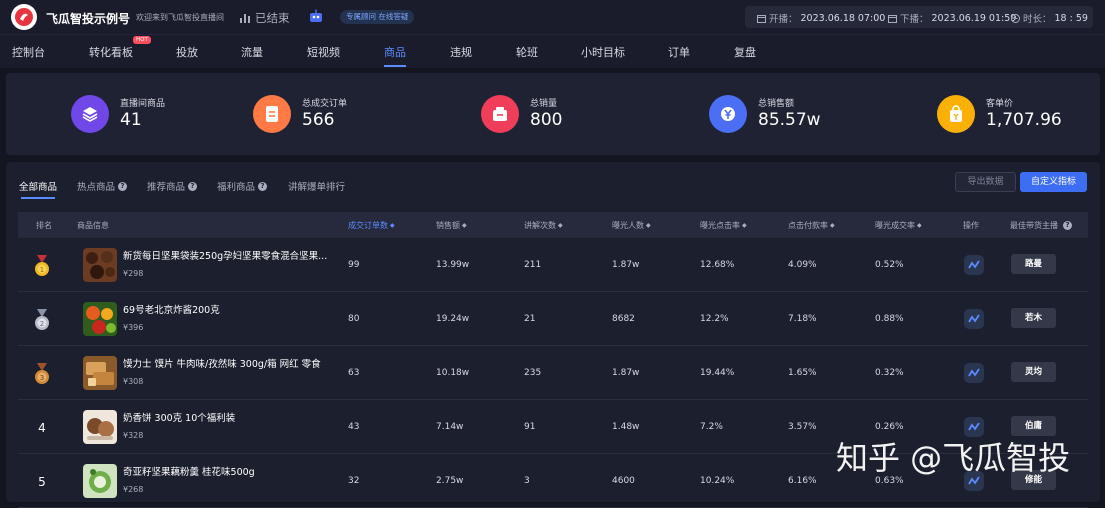  What do you see at coordinates (1071, 18) in the screenshot?
I see `duration-value: 18 : 59` at bounding box center [1071, 18].